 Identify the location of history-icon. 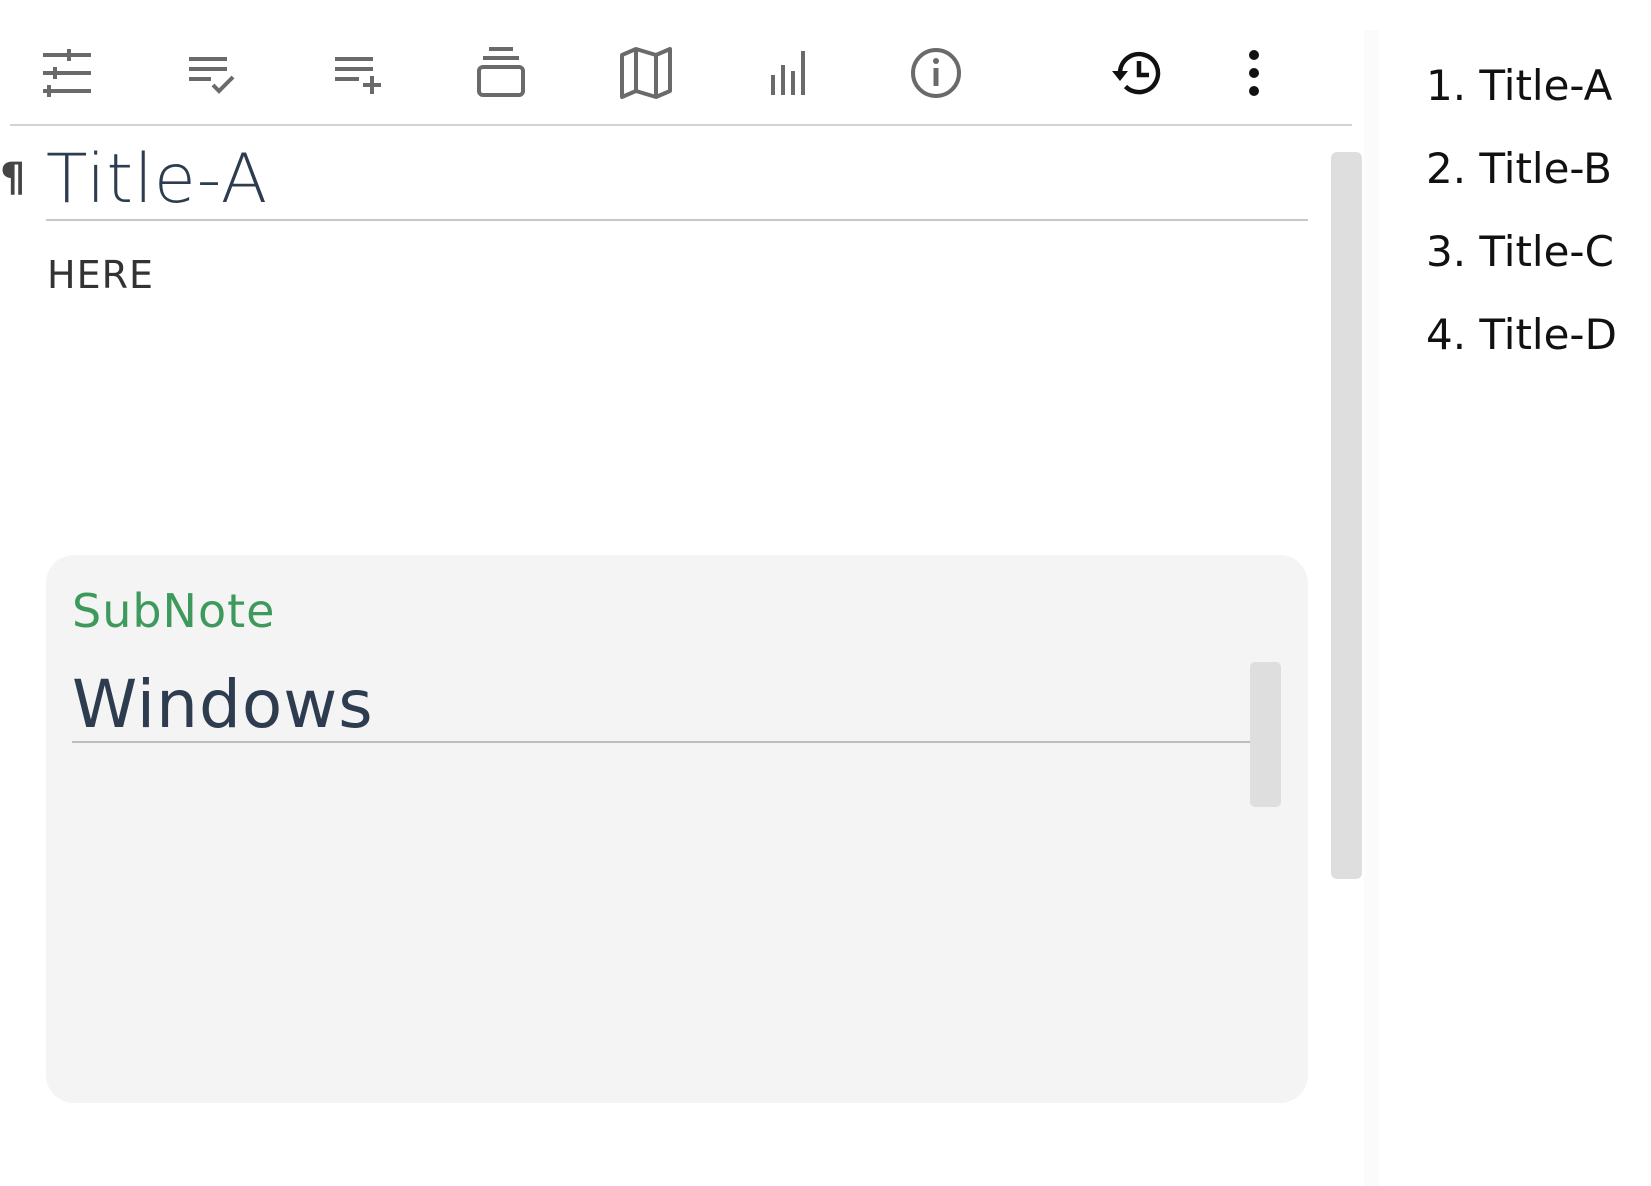
(1136, 73).